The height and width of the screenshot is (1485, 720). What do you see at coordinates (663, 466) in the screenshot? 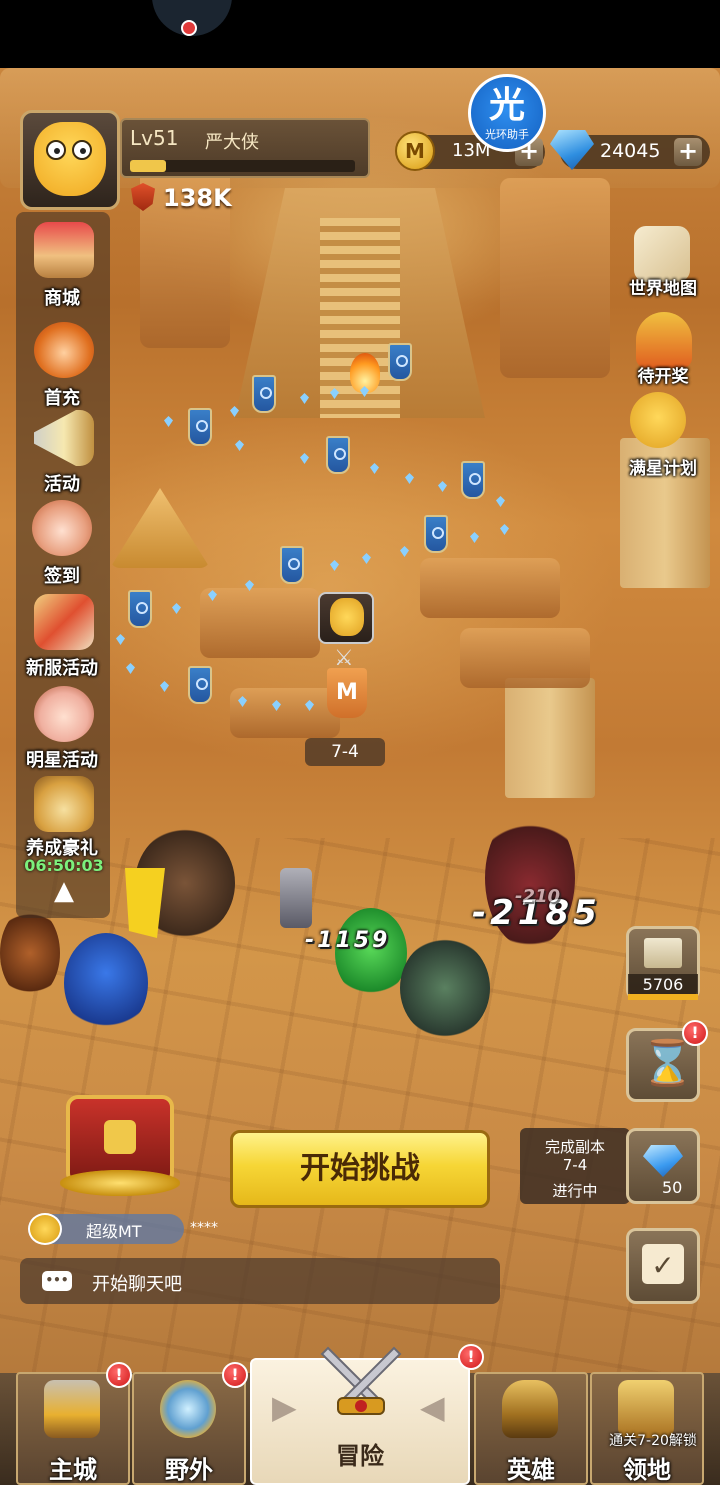
I see `menu-star-plan: 满星计划` at bounding box center [663, 466].